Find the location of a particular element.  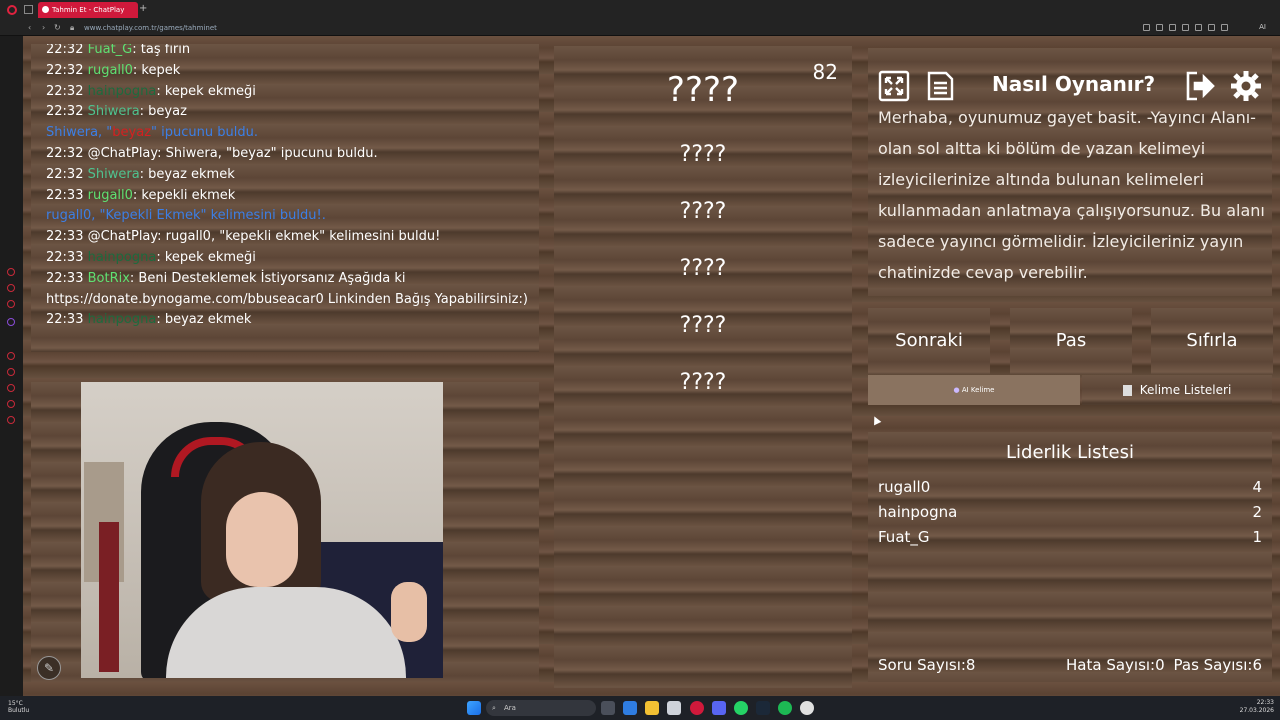

leaderboard-row: rugall0 4 is located at coordinates (1070, 487).